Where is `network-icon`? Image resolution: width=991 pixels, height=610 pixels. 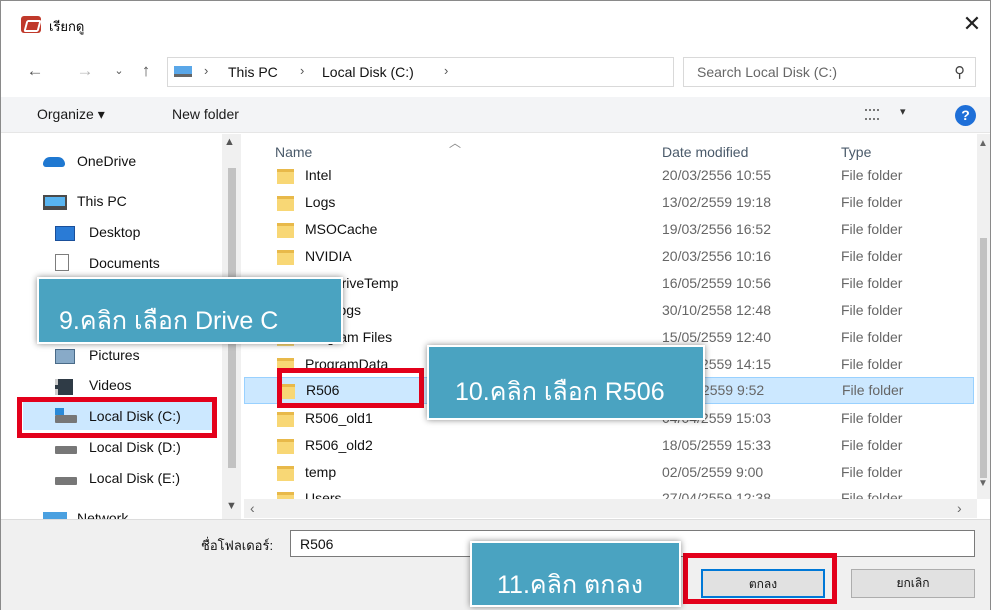
network-icon is located at coordinates (55, 515).